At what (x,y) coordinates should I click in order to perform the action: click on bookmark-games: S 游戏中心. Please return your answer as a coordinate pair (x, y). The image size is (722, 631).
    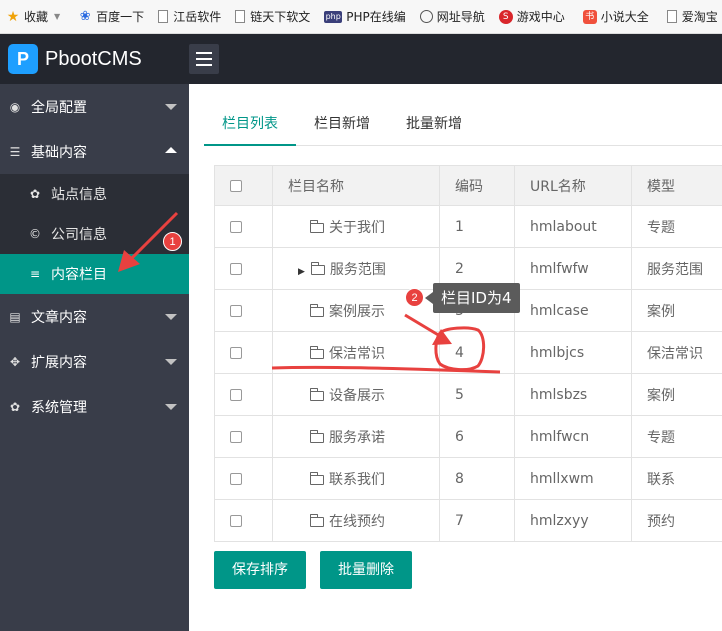
    Looking at the image, I should click on (533, 16).